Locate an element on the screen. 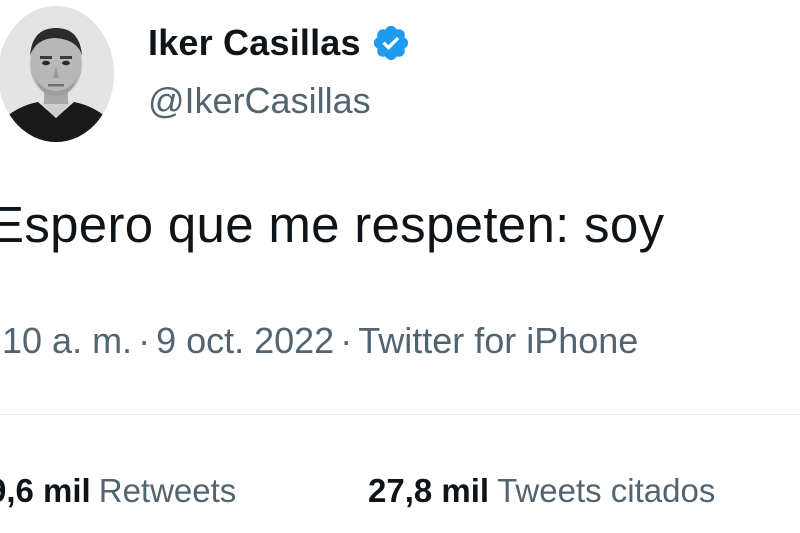 The width and height of the screenshot is (800, 533). avatar-photo is located at coordinates (57, 74).